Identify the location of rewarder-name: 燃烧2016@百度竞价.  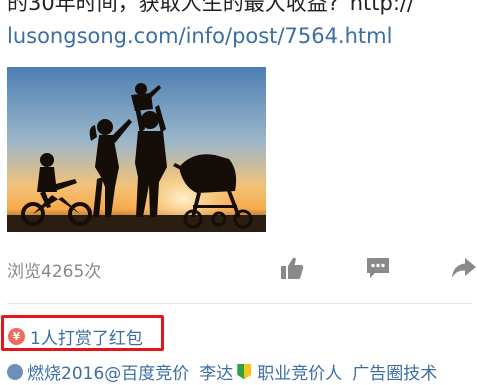
(108, 374).